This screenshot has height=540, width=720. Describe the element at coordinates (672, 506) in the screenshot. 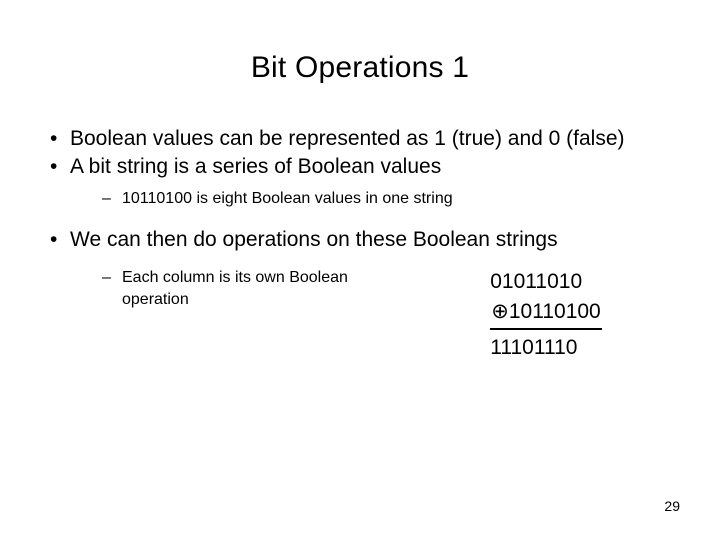

I see `page-number: 29` at that location.